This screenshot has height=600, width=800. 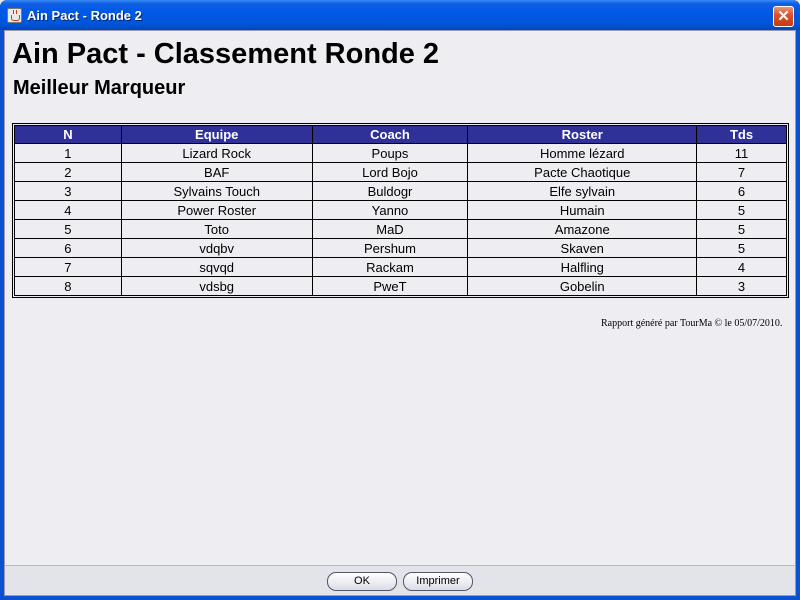 I want to click on cell-roster: Amazone, so click(x=582, y=229).